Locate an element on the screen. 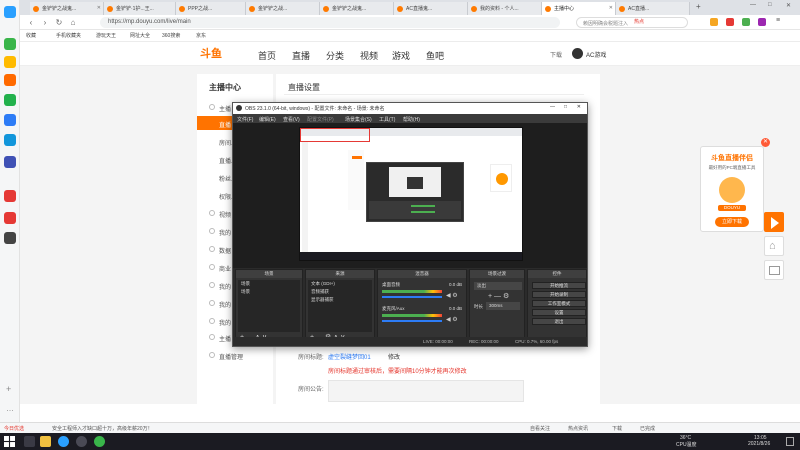 This screenshot has height=450, width=800. status-item: 已完成 is located at coordinates (647, 428).